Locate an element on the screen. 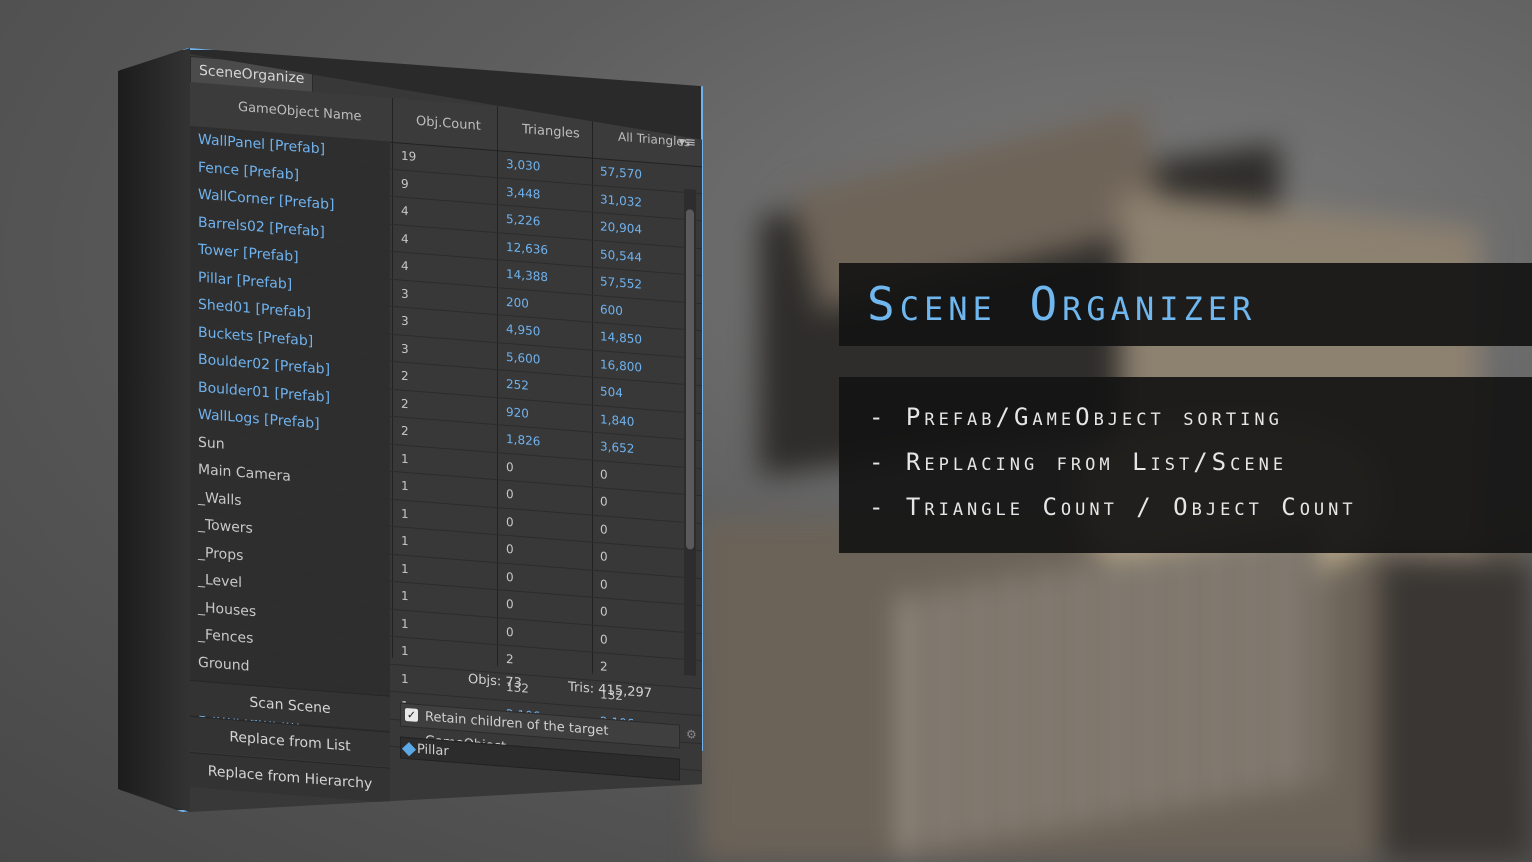 The width and height of the screenshot is (1532, 862). checkbox-icon: ✓ is located at coordinates (411, 715).